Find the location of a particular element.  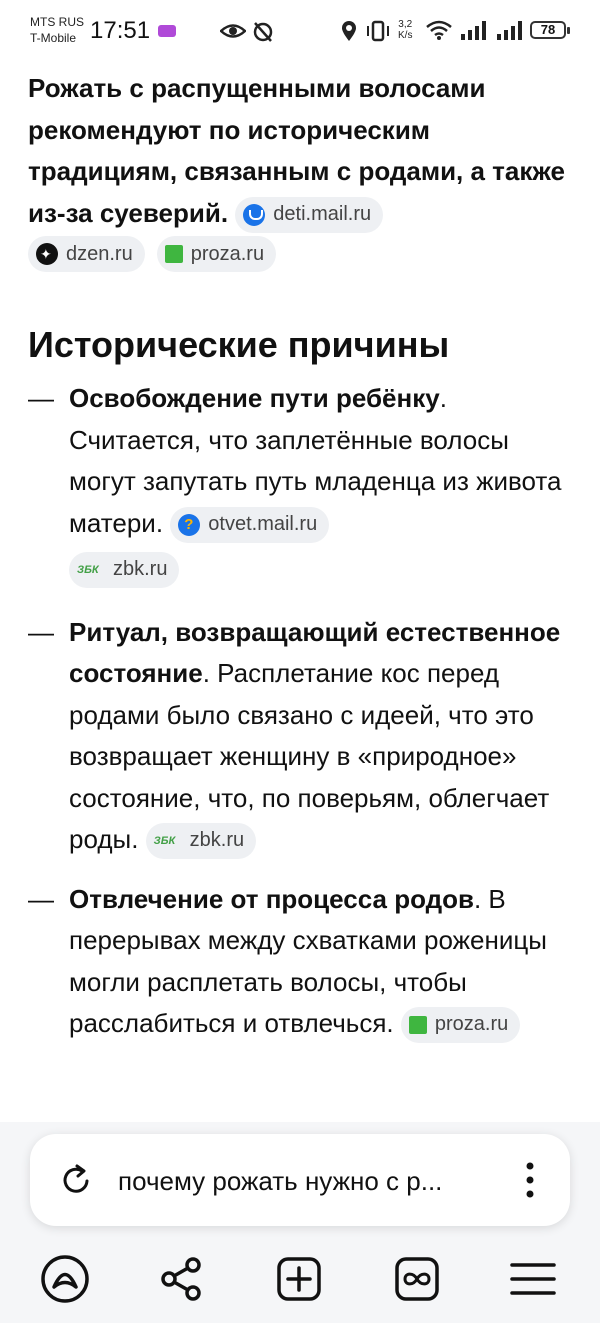

menu-icon is located at coordinates (533, 1279).